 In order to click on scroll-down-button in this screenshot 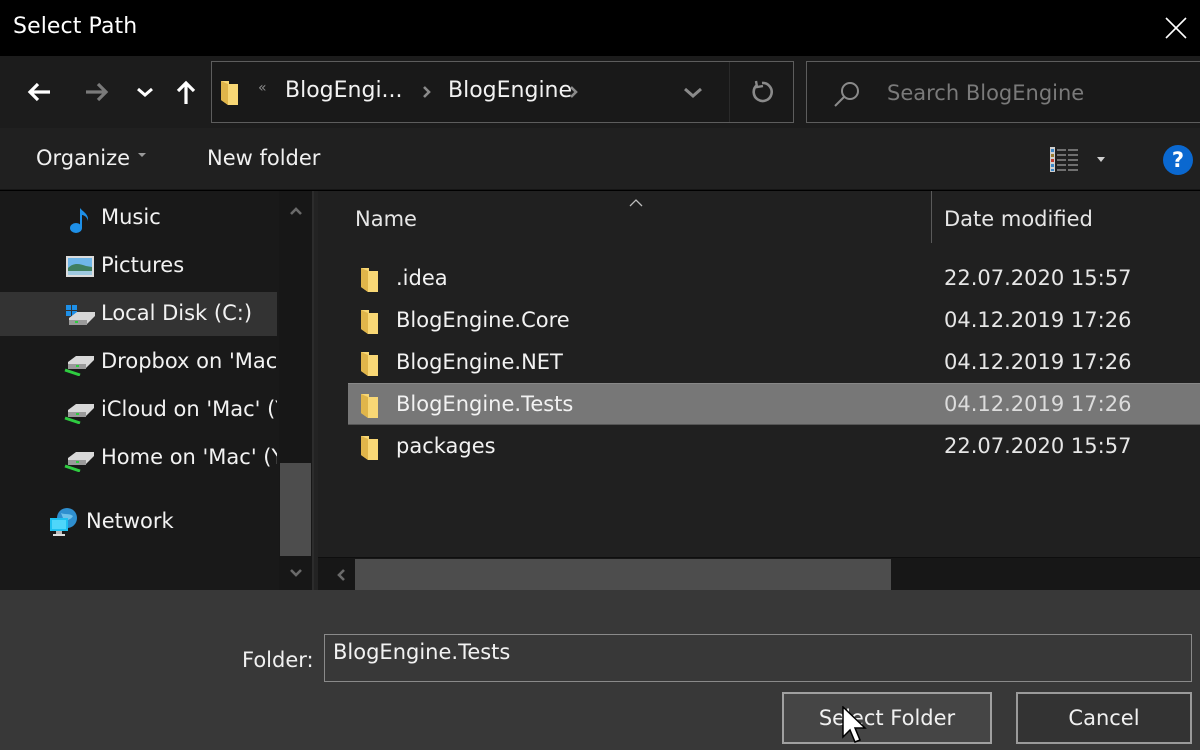, I will do `click(295, 573)`.